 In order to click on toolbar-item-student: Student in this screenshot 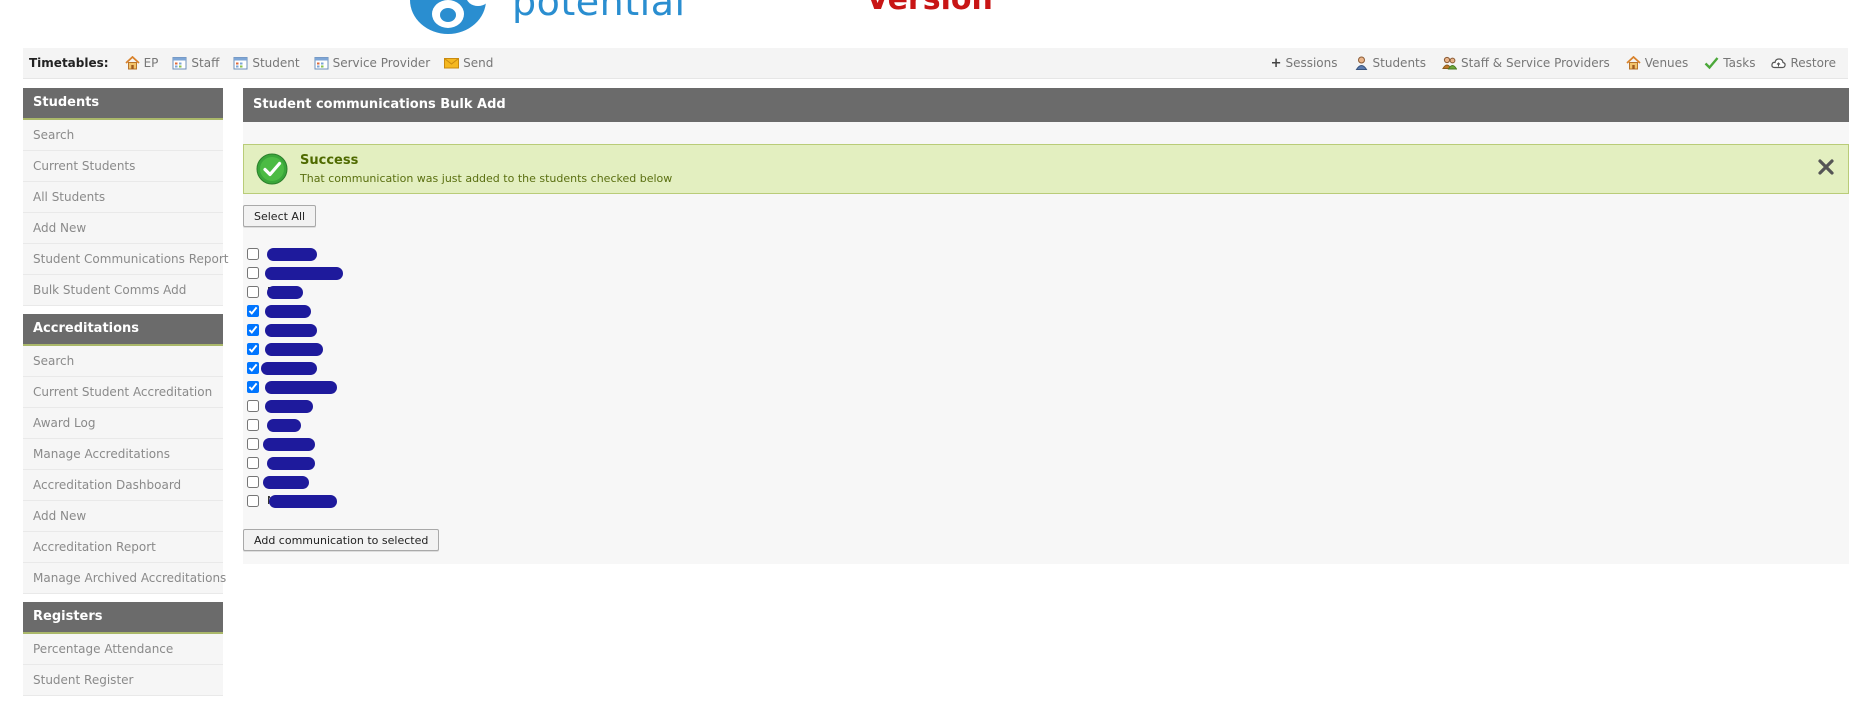, I will do `click(266, 63)`.